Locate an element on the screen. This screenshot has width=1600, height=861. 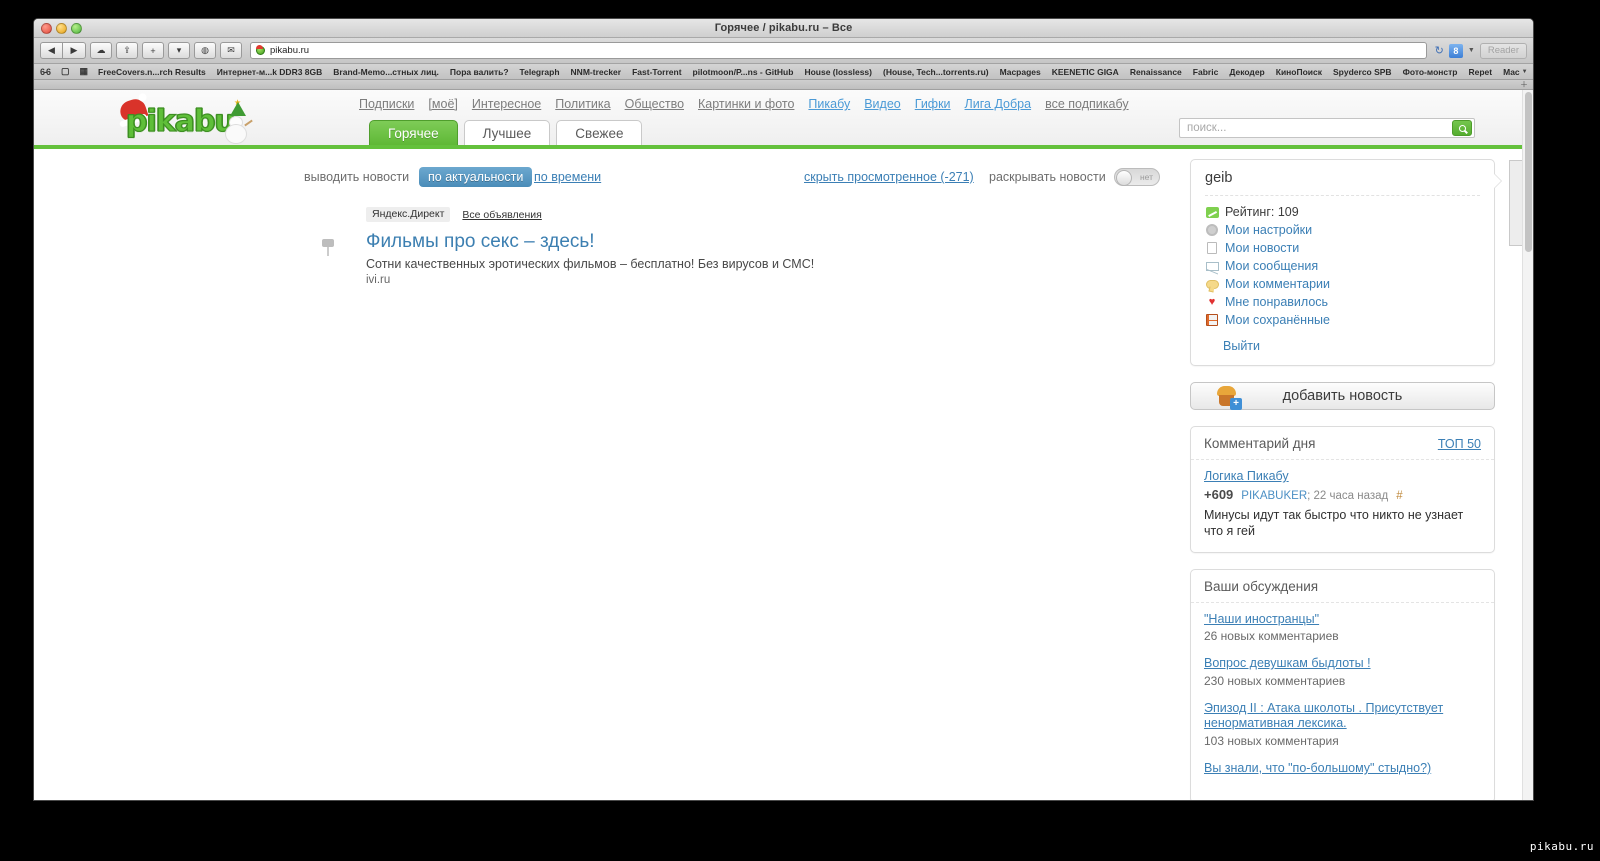
close-button is located at coordinates (46, 28).